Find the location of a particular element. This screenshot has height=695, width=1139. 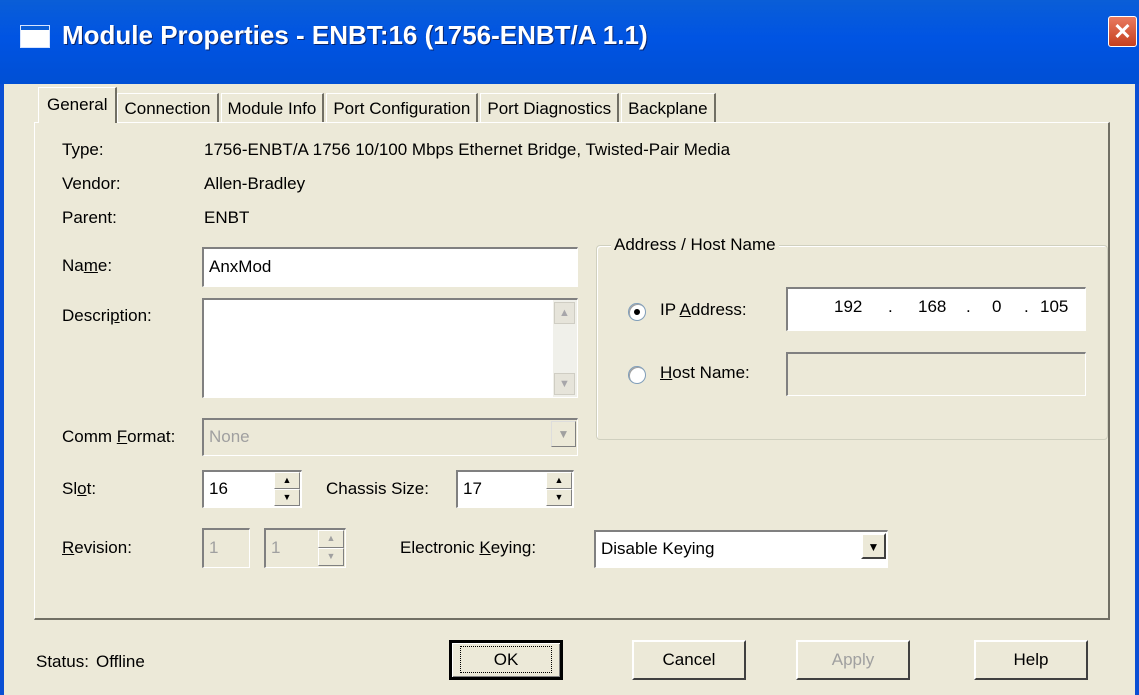

host-name-input is located at coordinates (936, 374).